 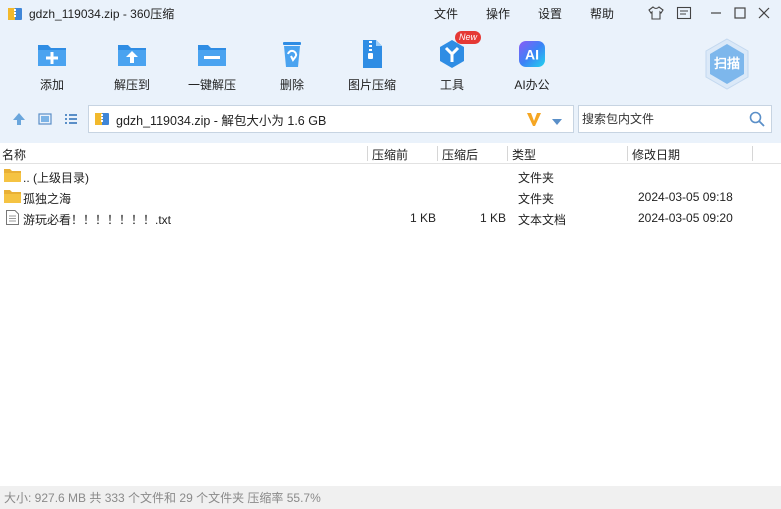 I want to click on address-row: gdzh_119034.zip - 解包大小为 1.6 GB, so click(x=390, y=119).